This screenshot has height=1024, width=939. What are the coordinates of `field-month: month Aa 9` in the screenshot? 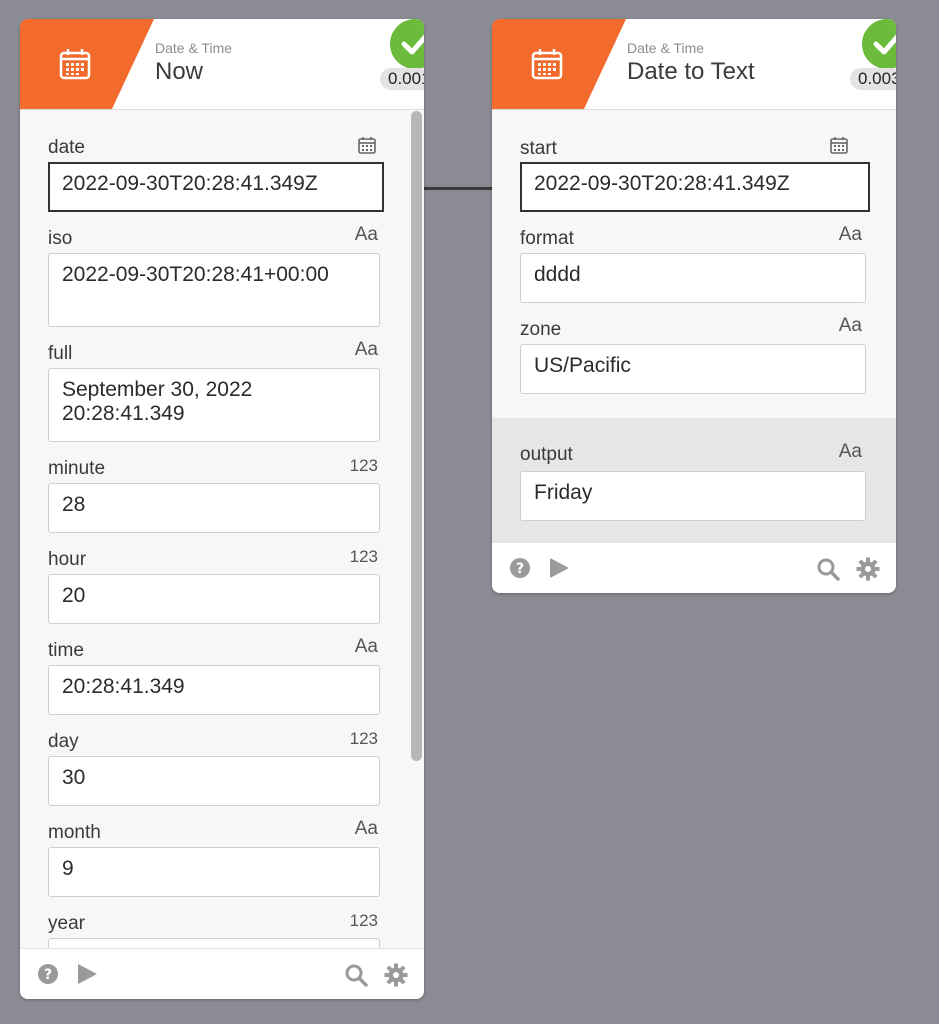 It's located at (222, 846).